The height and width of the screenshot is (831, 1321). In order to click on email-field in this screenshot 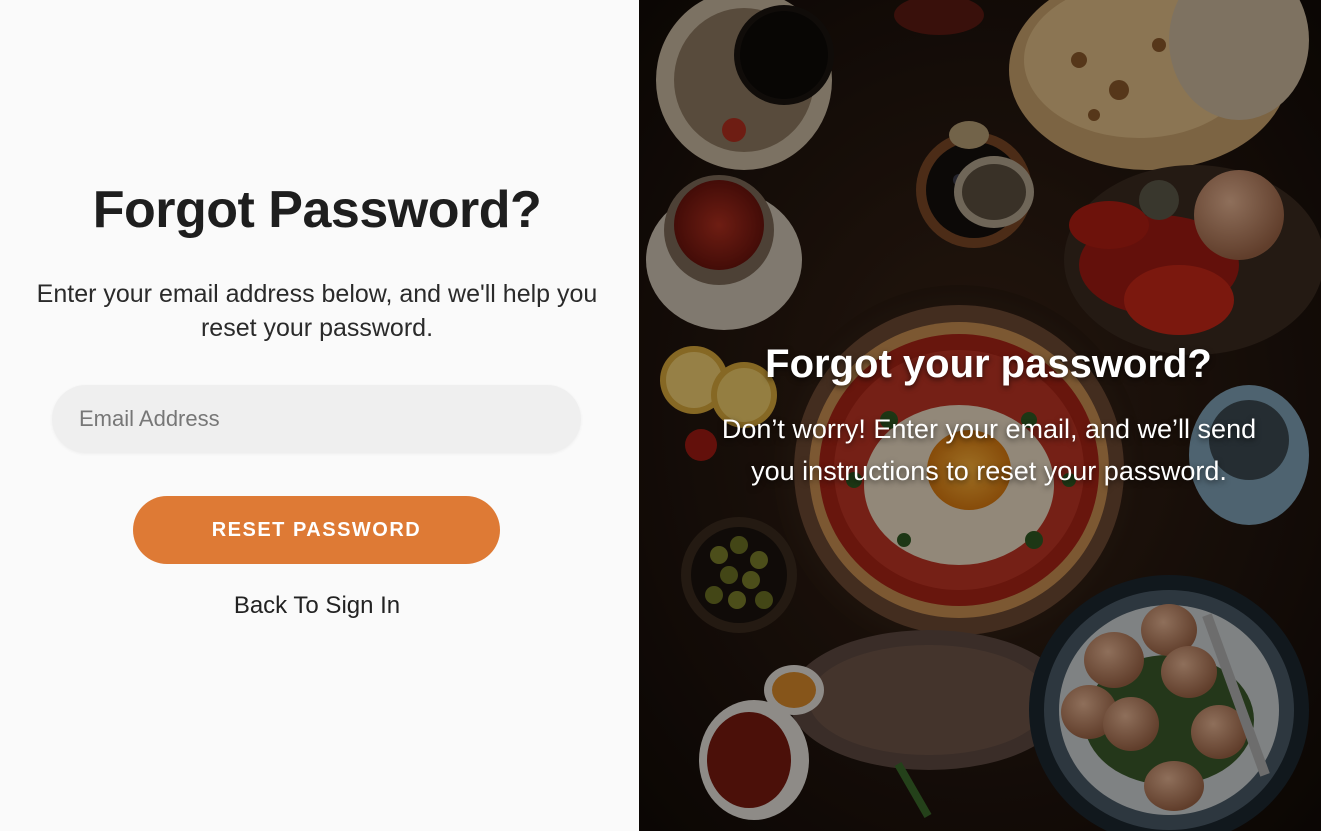, I will do `click(316, 419)`.